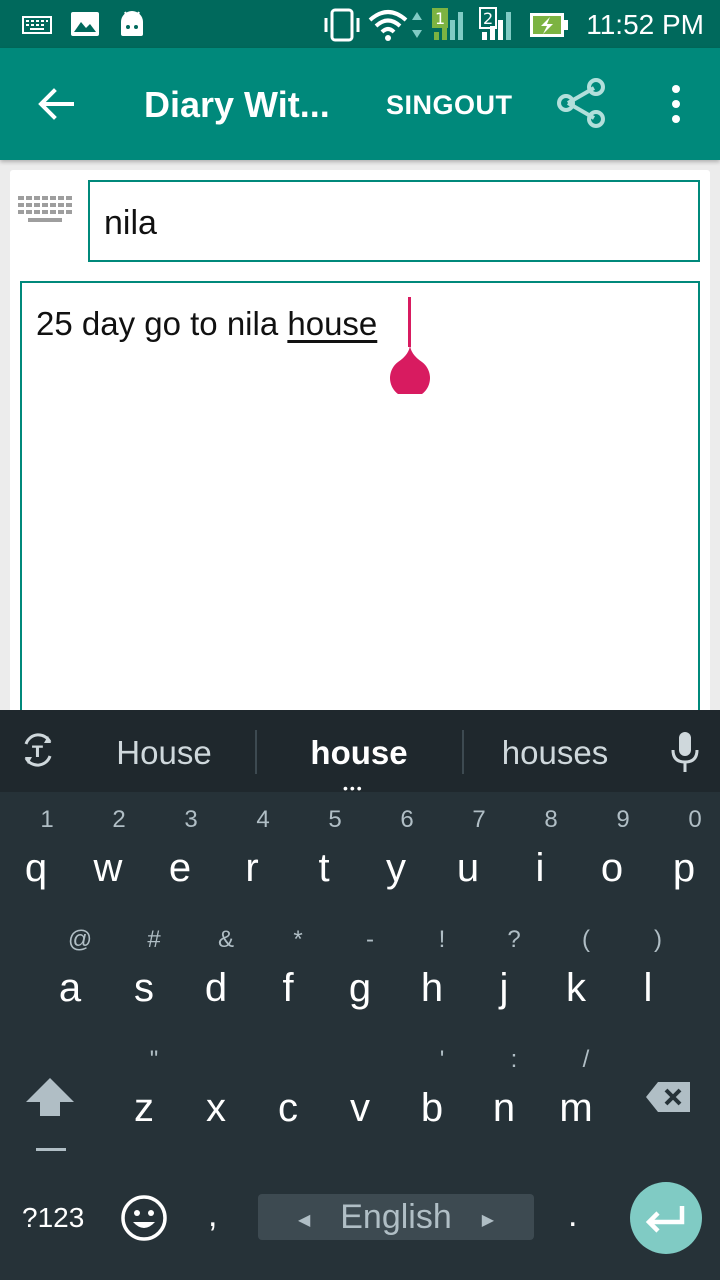 The width and height of the screenshot is (720, 1280). What do you see at coordinates (396, 1217) in the screenshot?
I see `space-bar: ◀ English ▶` at bounding box center [396, 1217].